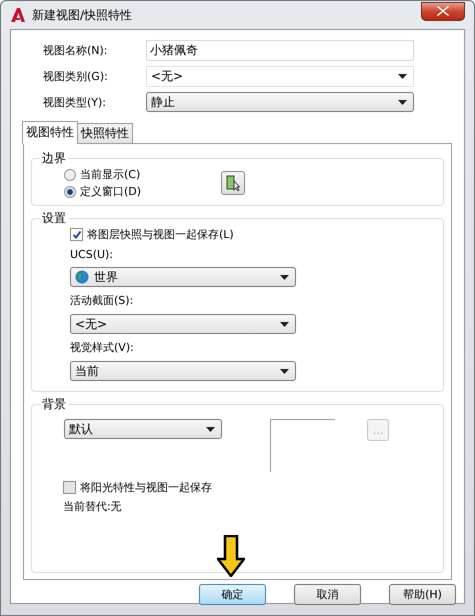 The height and width of the screenshot is (616, 475). I want to click on radio-label: 当前显示(C), so click(110, 174).